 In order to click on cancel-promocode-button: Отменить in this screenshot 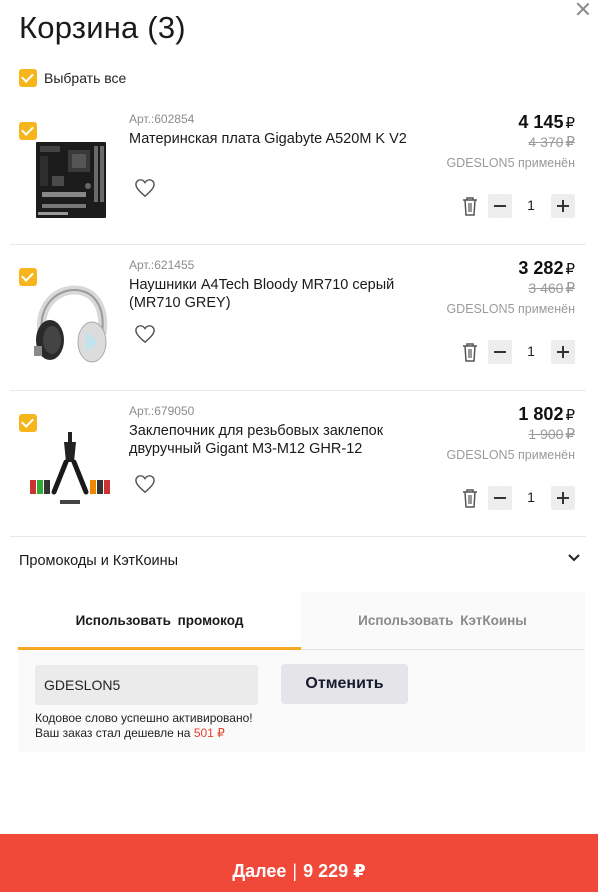, I will do `click(344, 684)`.